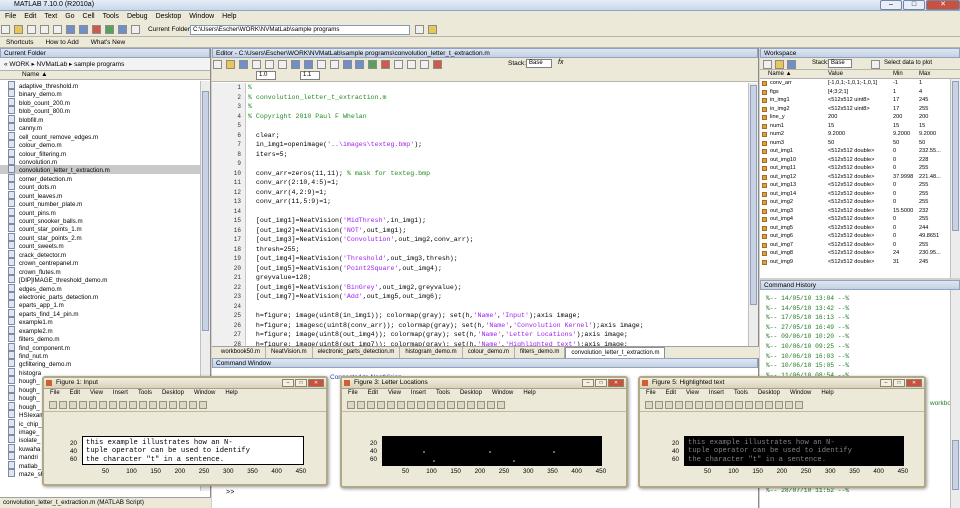  What do you see at coordinates (914, 5) in the screenshot?
I see `maximize-button: □` at bounding box center [914, 5].